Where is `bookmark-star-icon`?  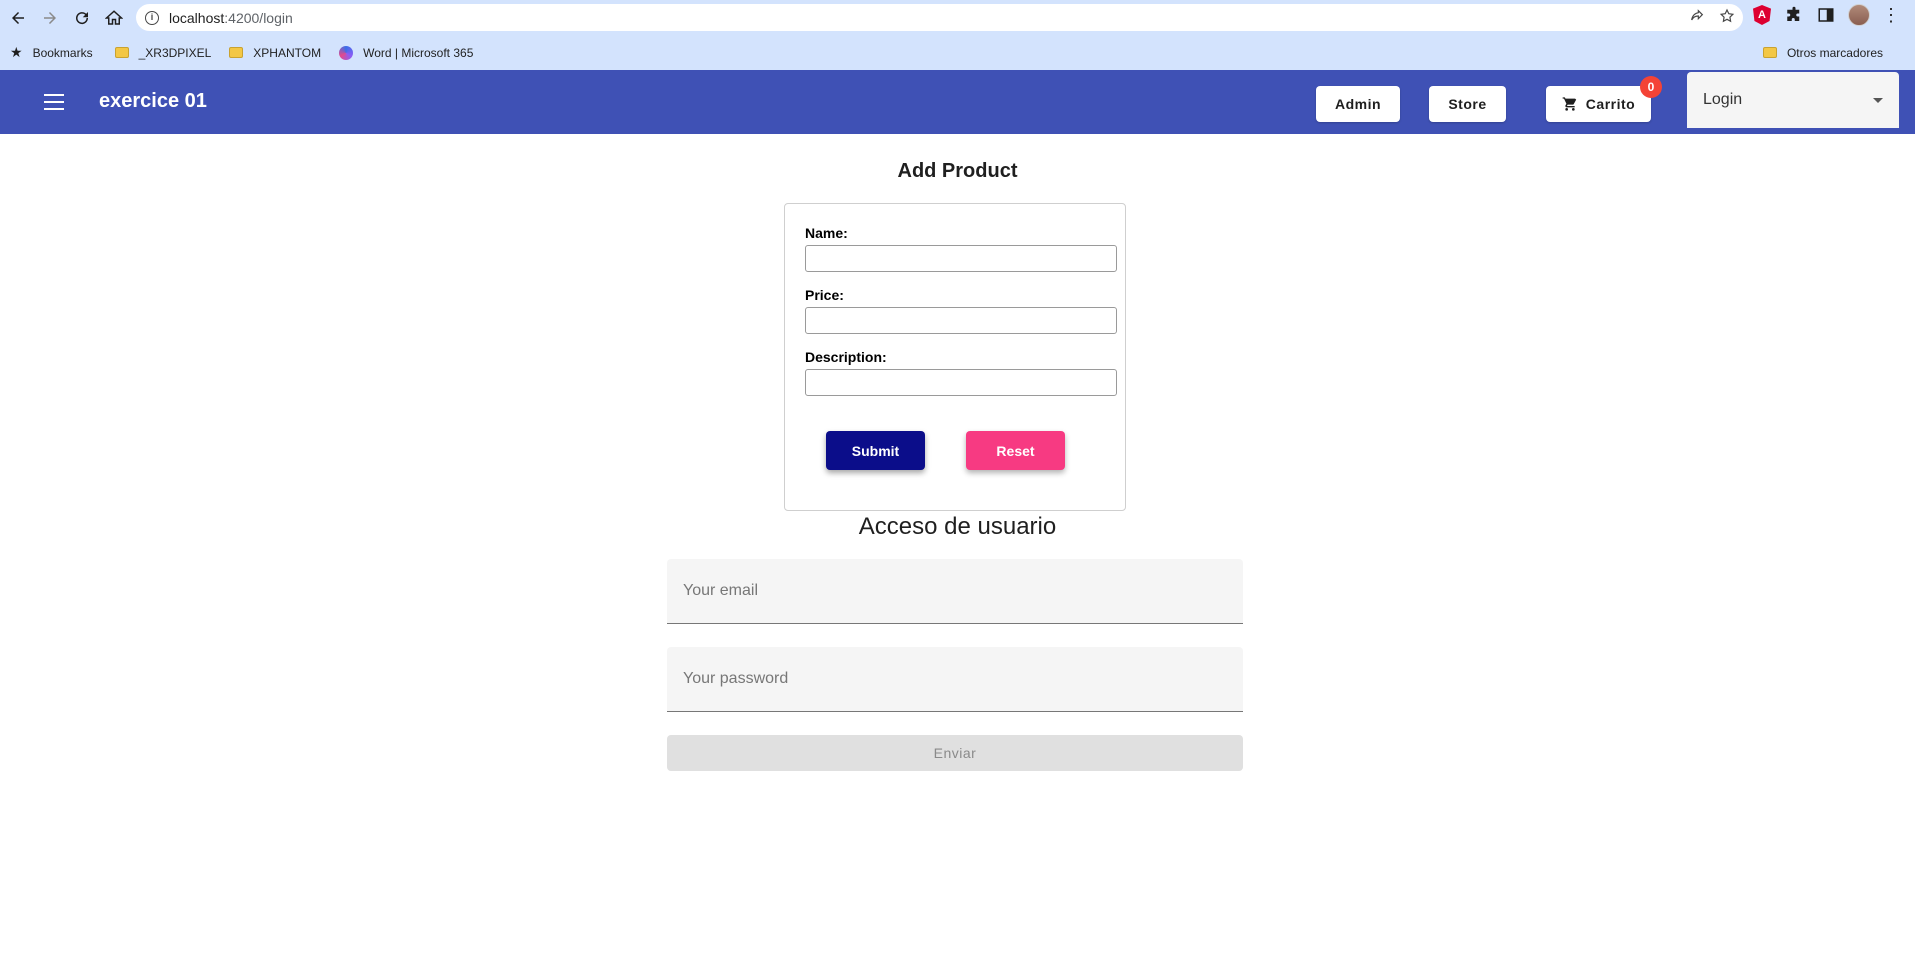 bookmark-star-icon is located at coordinates (1727, 18).